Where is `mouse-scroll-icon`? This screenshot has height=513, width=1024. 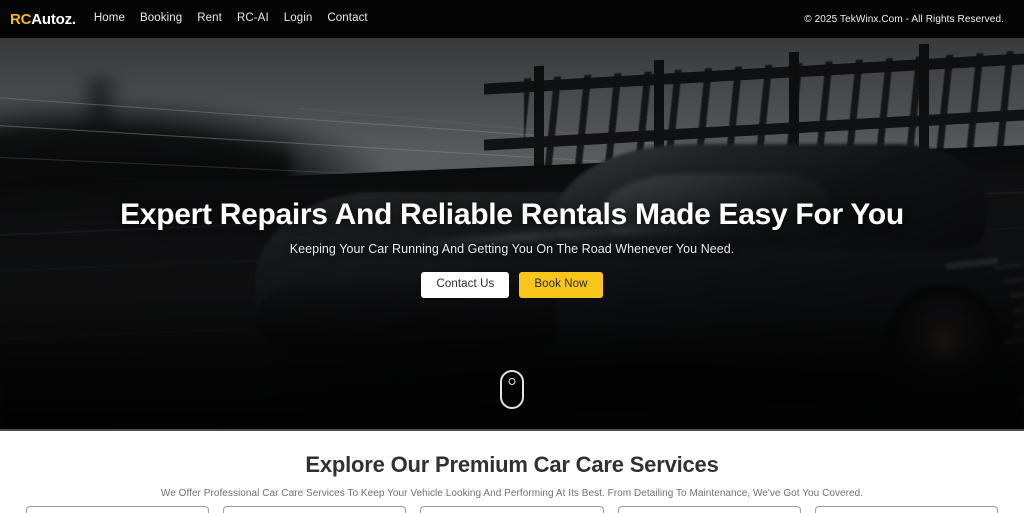 mouse-scroll-icon is located at coordinates (512, 389).